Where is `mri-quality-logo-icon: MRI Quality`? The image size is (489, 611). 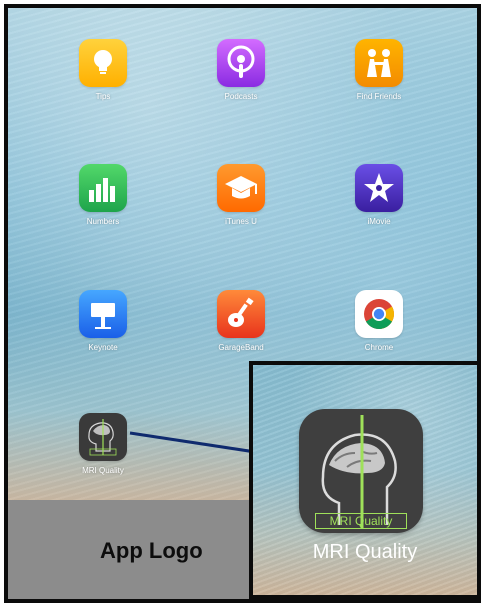 mri-quality-logo-icon: MRI Quality is located at coordinates (361, 471).